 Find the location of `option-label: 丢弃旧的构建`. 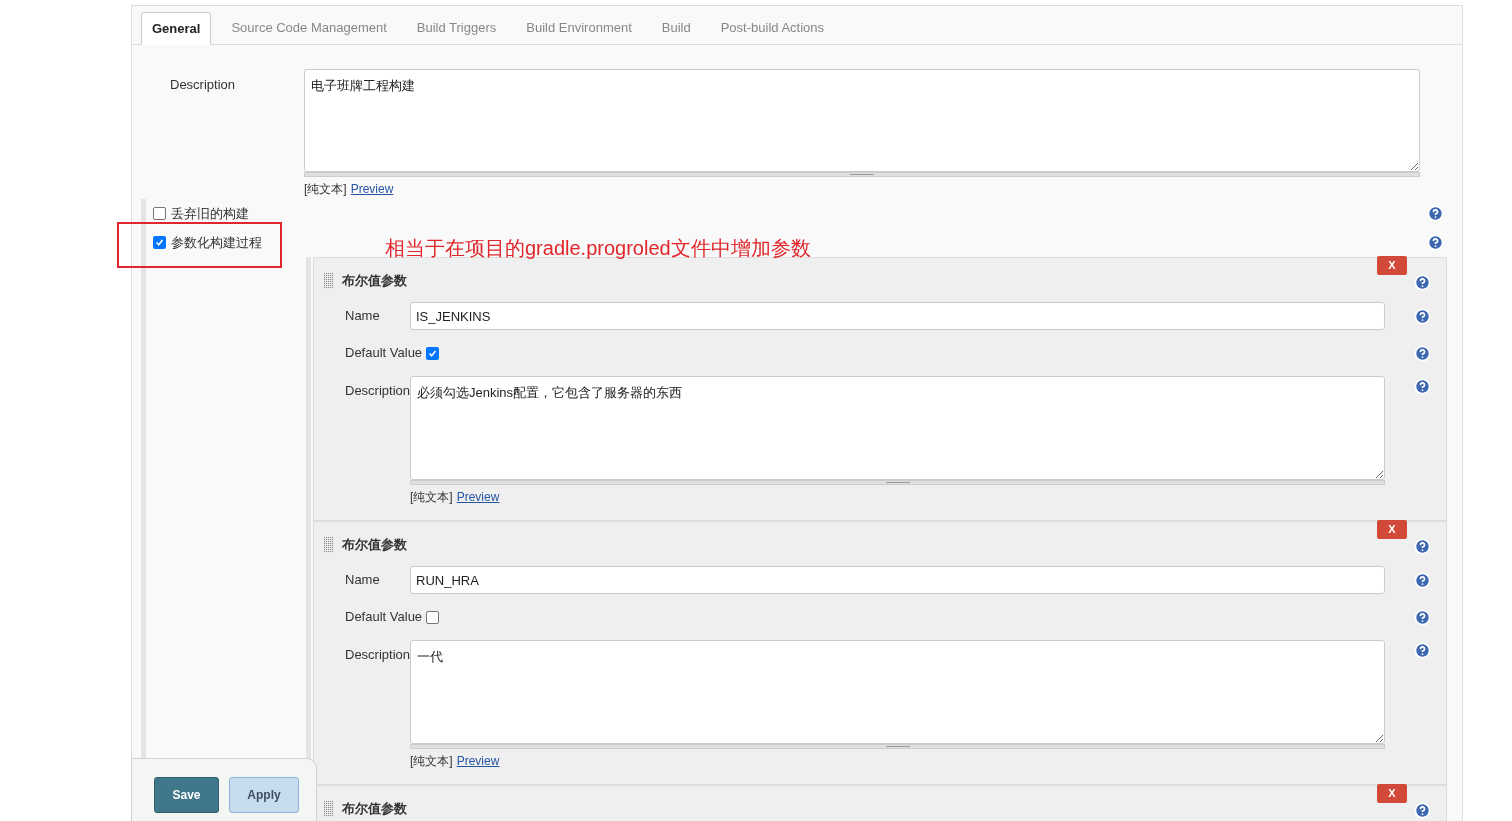

option-label: 丢弃旧的构建 is located at coordinates (210, 213).